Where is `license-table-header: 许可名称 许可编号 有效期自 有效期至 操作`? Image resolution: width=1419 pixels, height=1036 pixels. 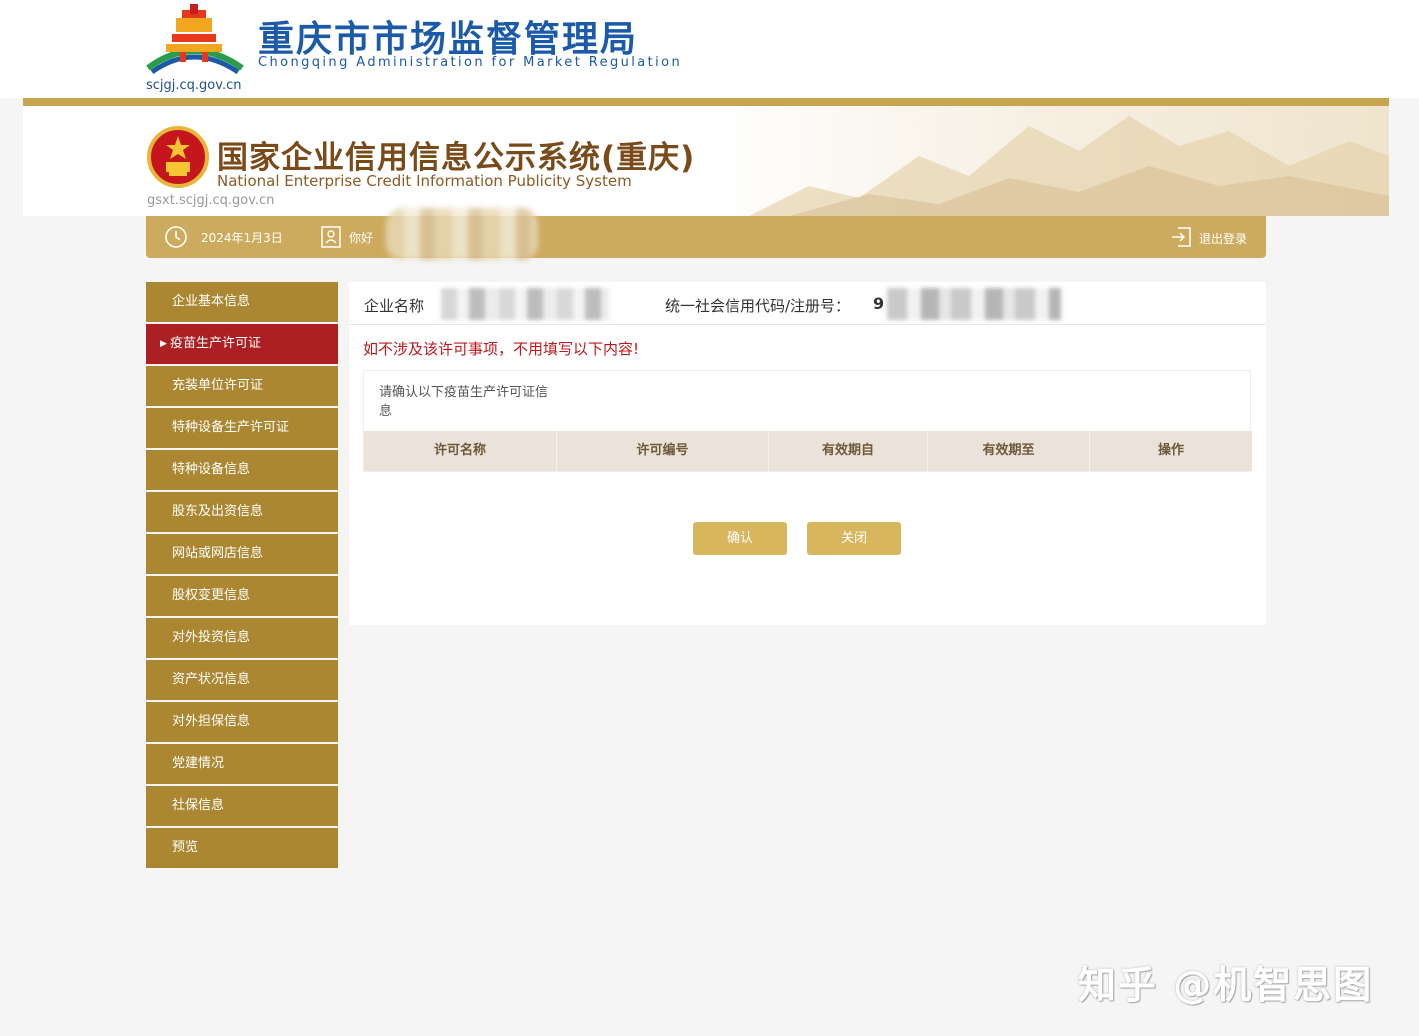 license-table-header: 许可名称 许可编号 有效期自 有效期至 操作 is located at coordinates (808, 451).